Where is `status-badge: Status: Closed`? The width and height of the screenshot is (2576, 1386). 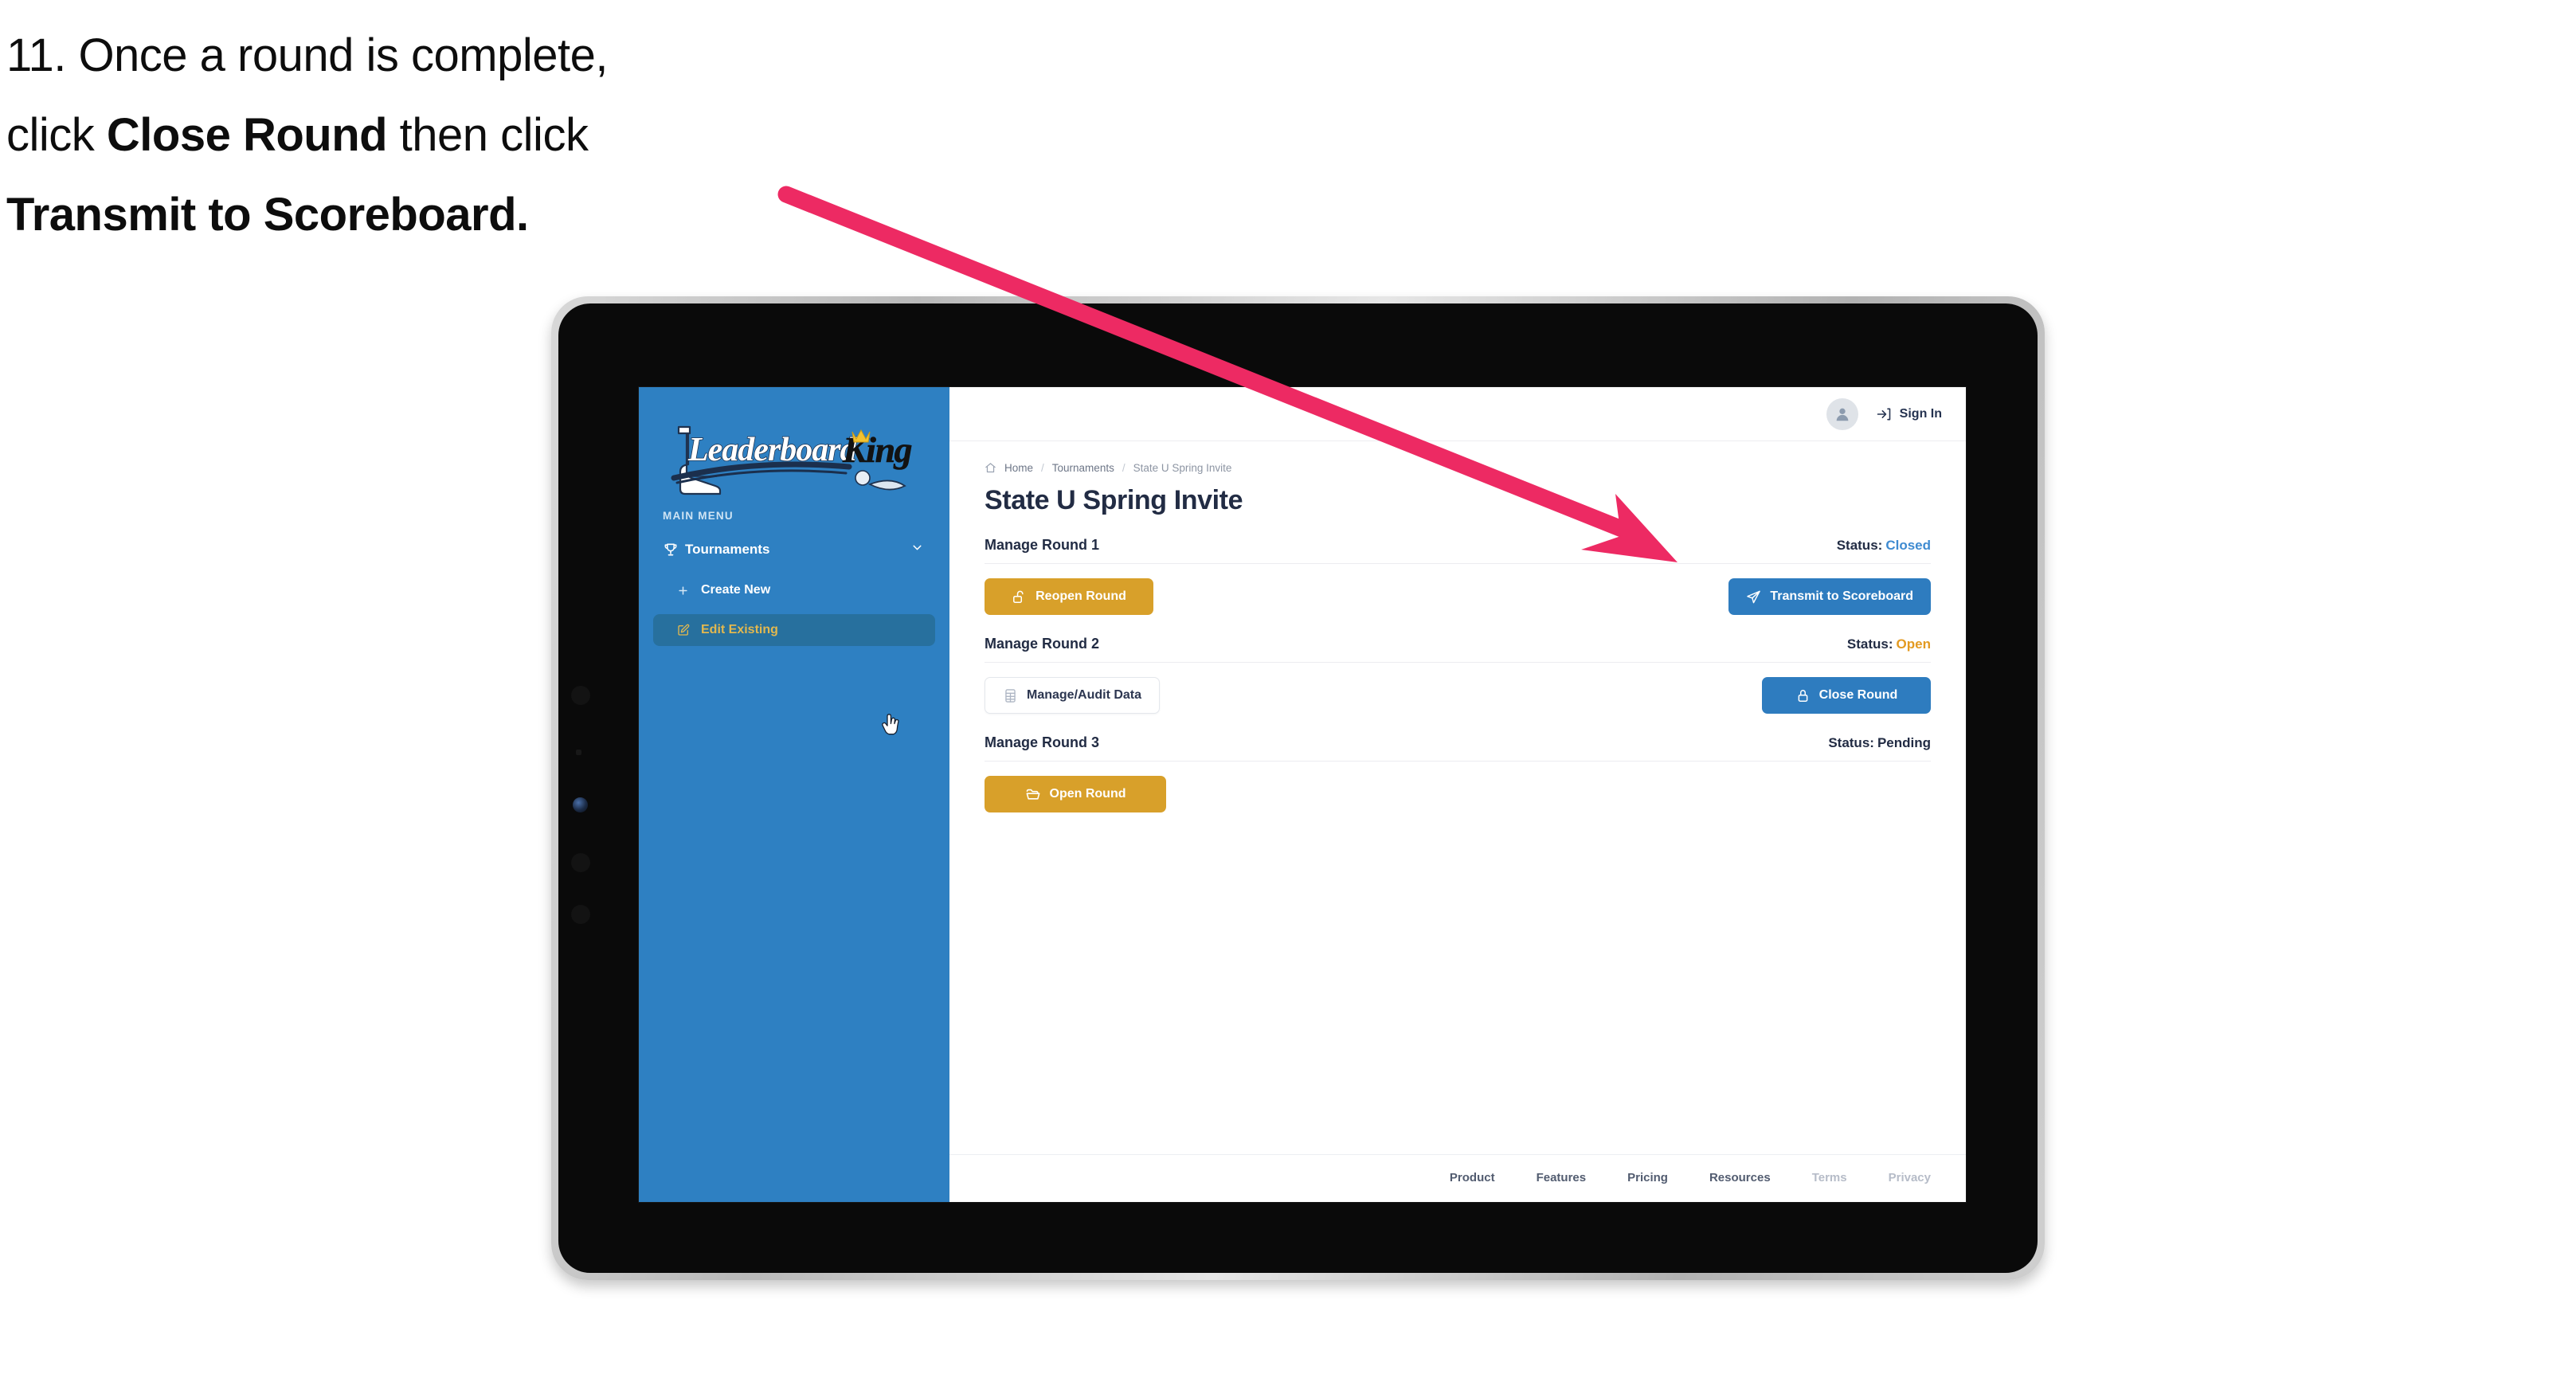
status-badge: Status: Closed is located at coordinates (1884, 546).